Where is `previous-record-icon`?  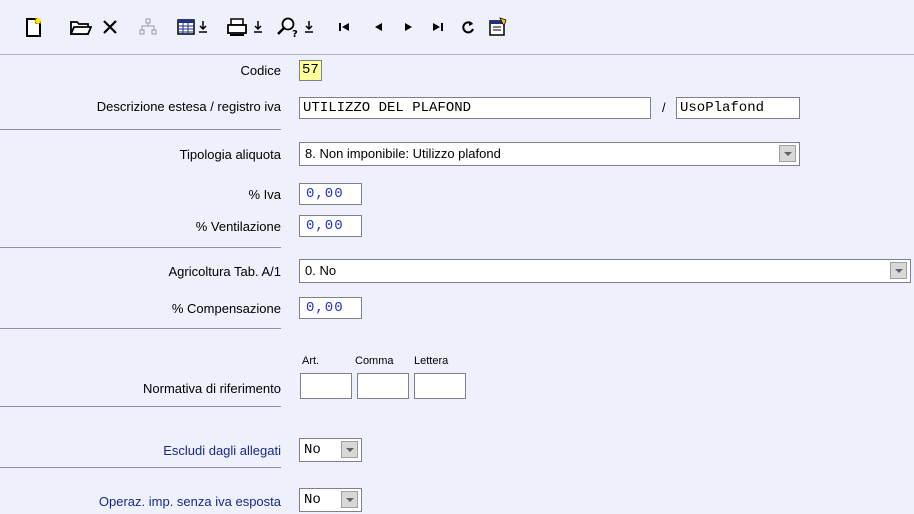
previous-record-icon is located at coordinates (378, 27).